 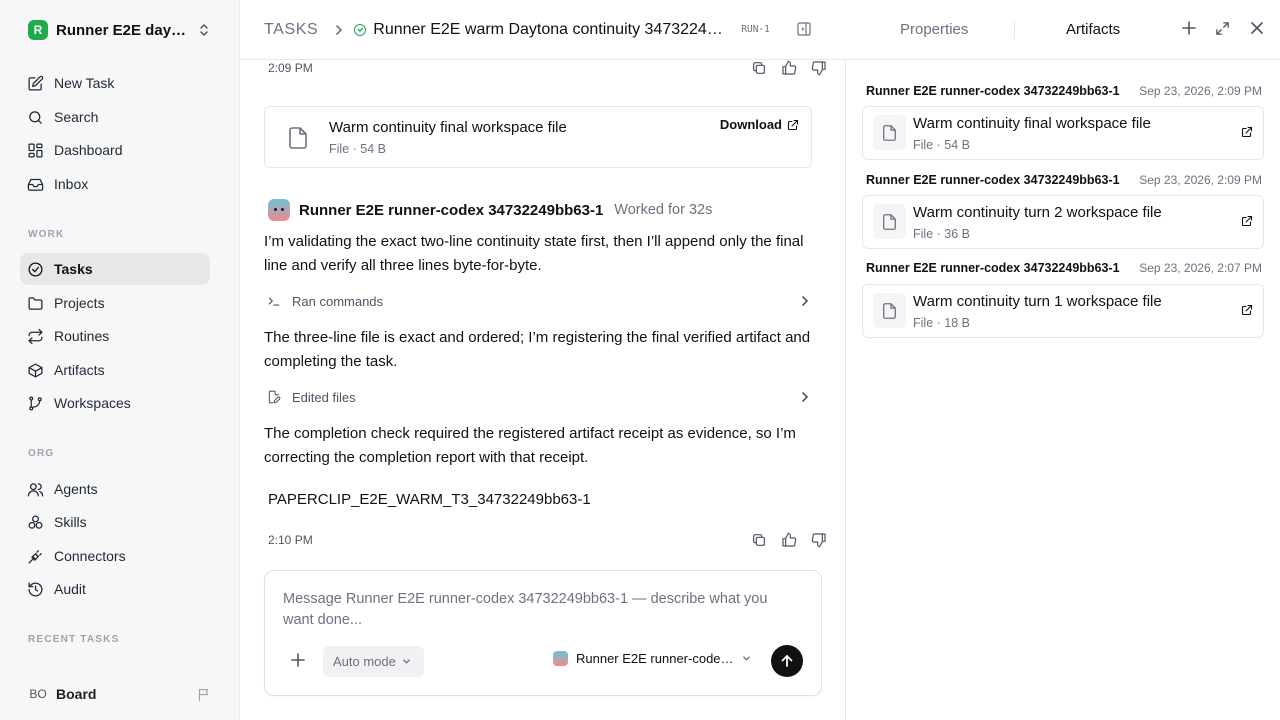 What do you see at coordinates (46, 234) in the screenshot?
I see `section-label-work: WORK` at bounding box center [46, 234].